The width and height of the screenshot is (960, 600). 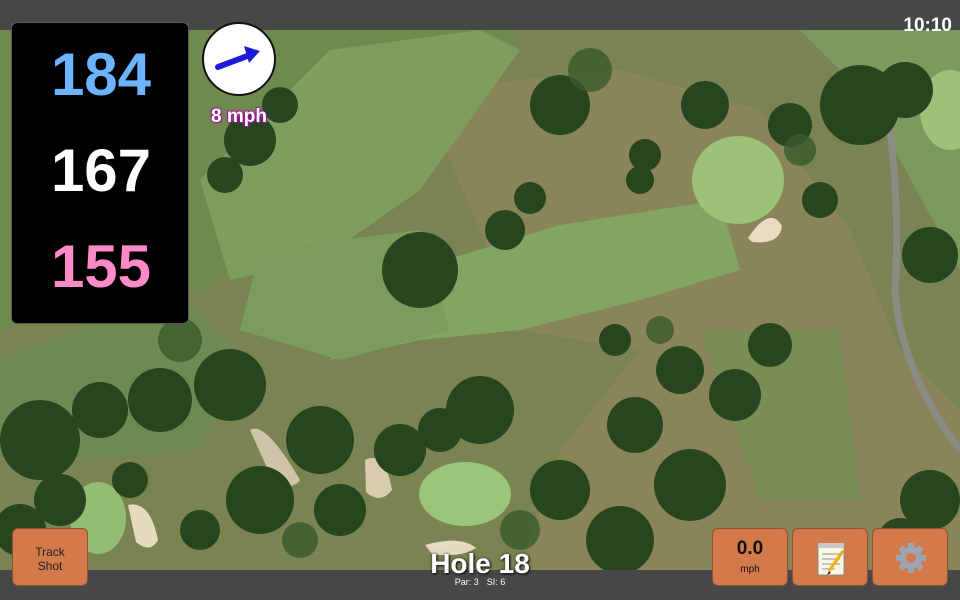 I want to click on hole-stroke-index: SI: 6, so click(x=496, y=582).